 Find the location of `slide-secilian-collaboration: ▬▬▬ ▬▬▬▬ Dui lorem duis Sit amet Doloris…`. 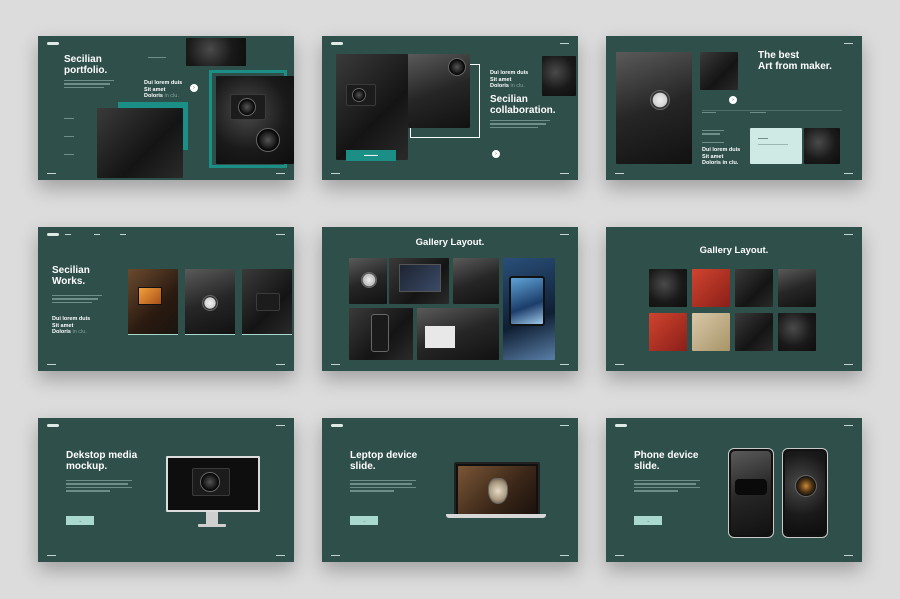

slide-secilian-collaboration: ▬▬▬ ▬▬▬▬ Dui lorem duis Sit amet Doloris… is located at coordinates (450, 108).